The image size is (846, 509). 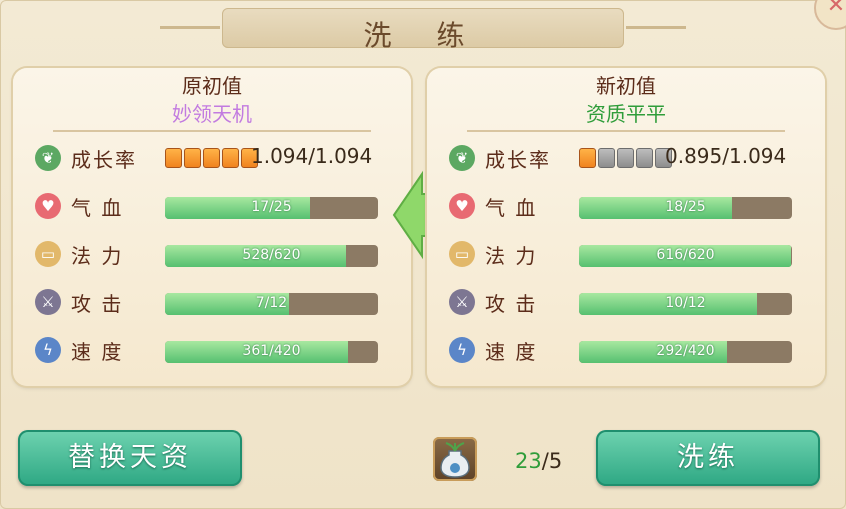 I want to click on stat-value: 361/420, so click(x=271, y=351).